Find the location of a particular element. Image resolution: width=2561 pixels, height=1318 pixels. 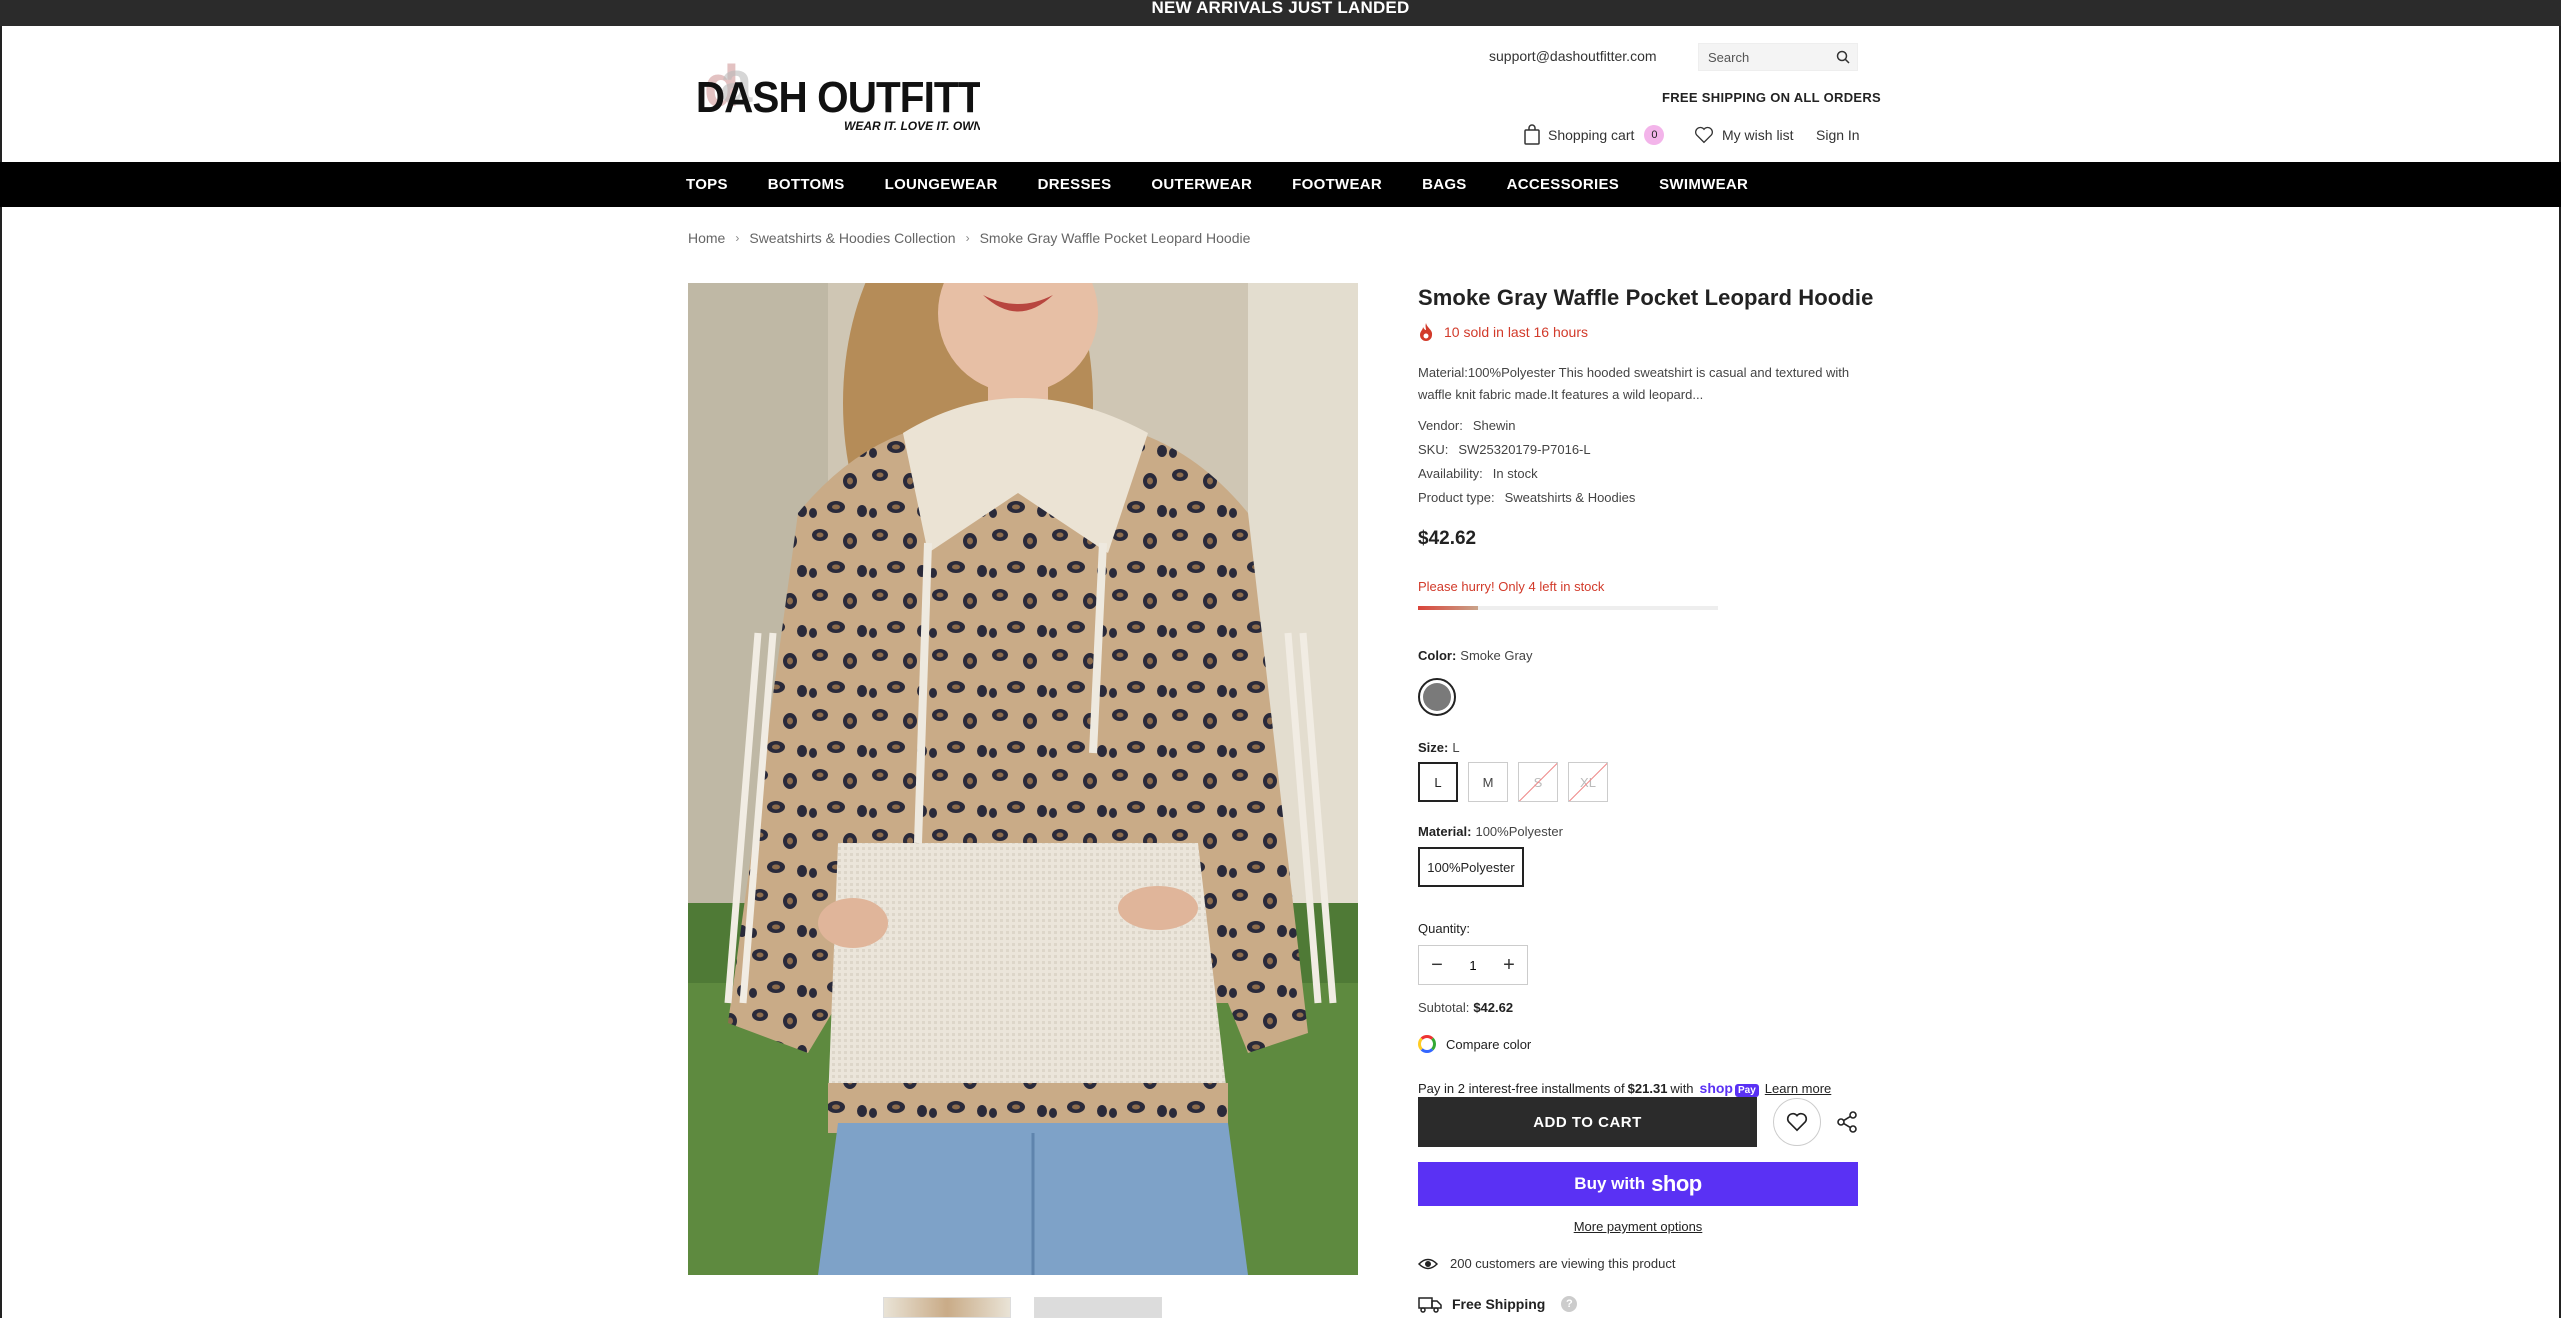

subtotal-value: $42.62 is located at coordinates (1493, 1007).